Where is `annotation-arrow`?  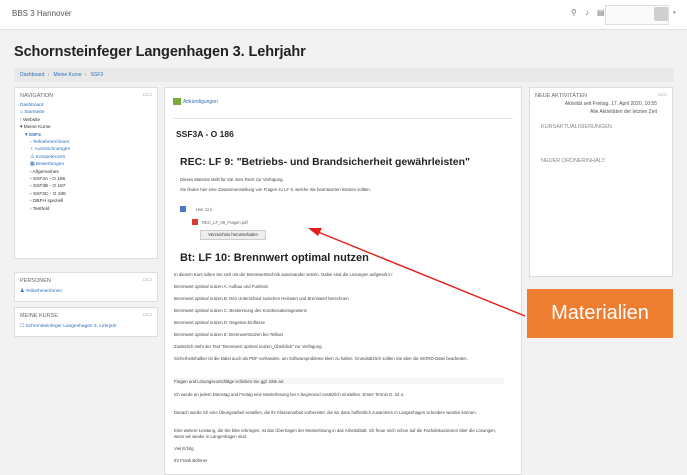 annotation-arrow is located at coordinates (417, 272).